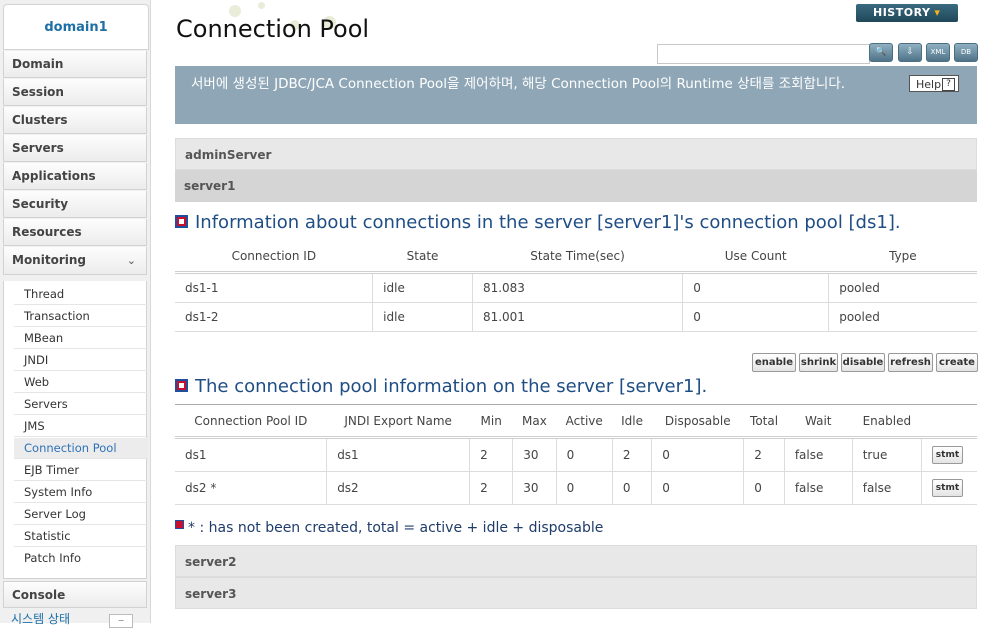  What do you see at coordinates (81, 448) in the screenshot?
I see `sub-connection-pool: Connection Pool` at bounding box center [81, 448].